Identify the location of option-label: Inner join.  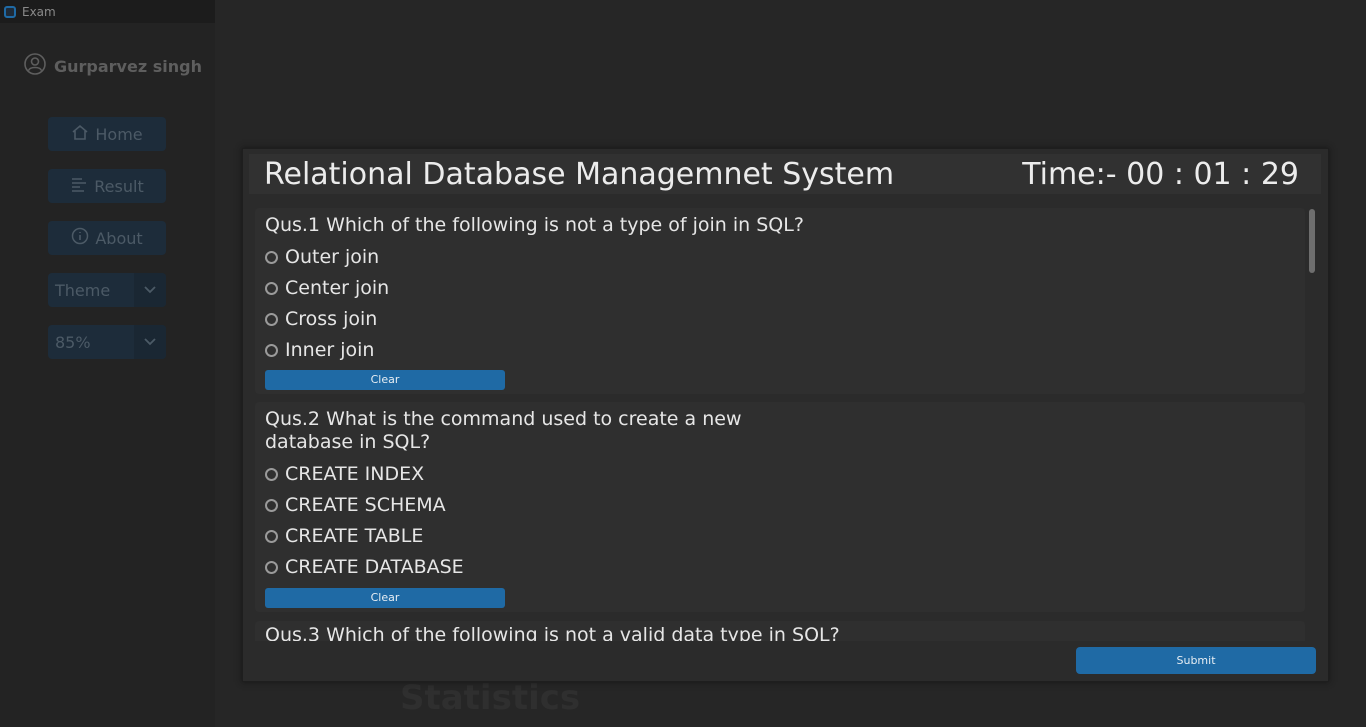
(330, 350).